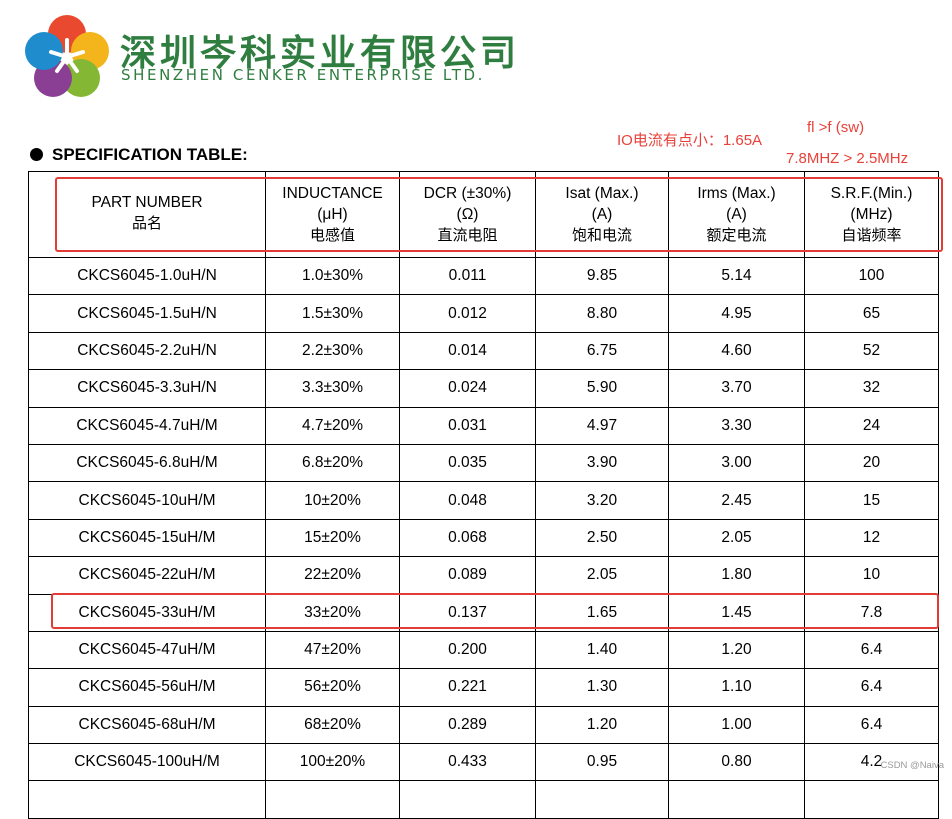  I want to click on io-current-note: IO电流有点小：1.65A, so click(690, 140).